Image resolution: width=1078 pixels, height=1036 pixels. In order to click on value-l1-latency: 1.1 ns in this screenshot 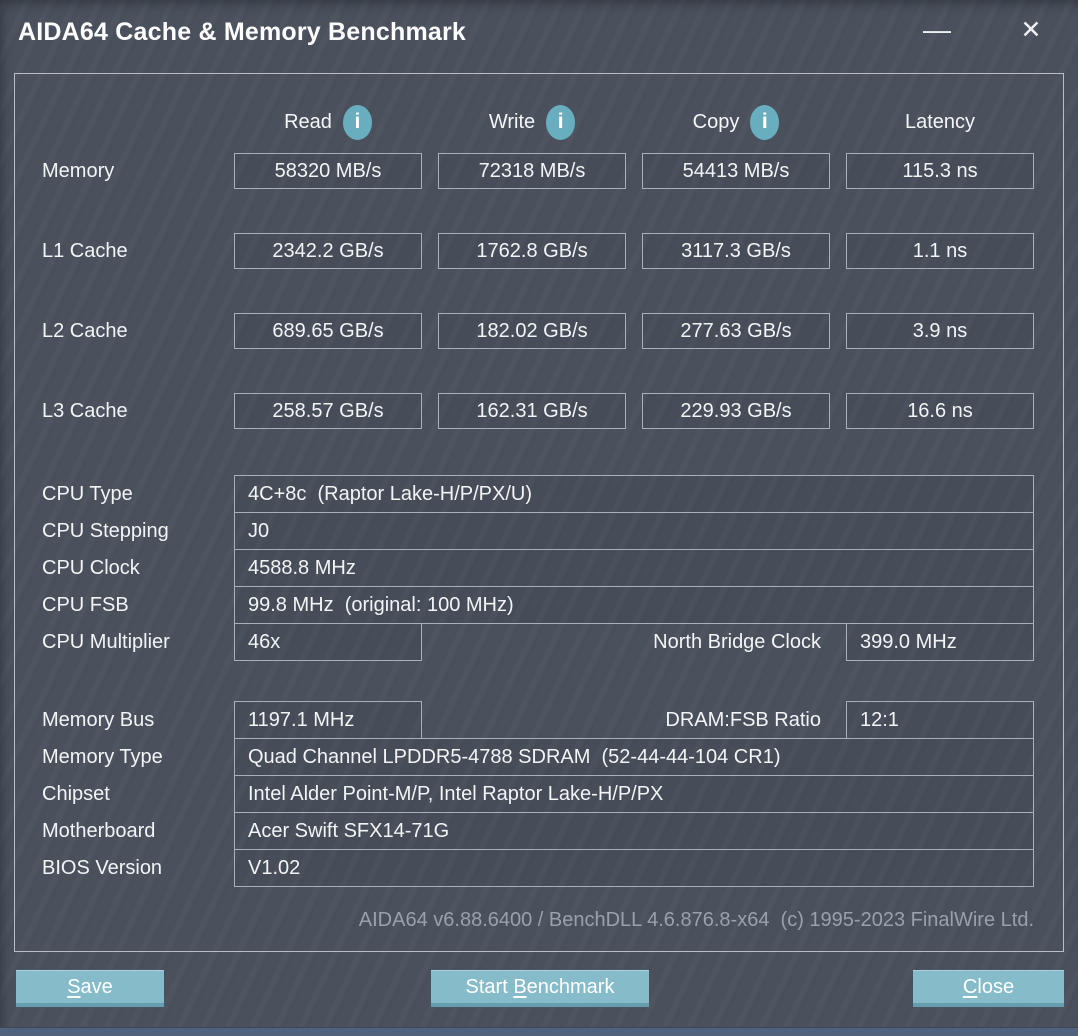, I will do `click(940, 251)`.